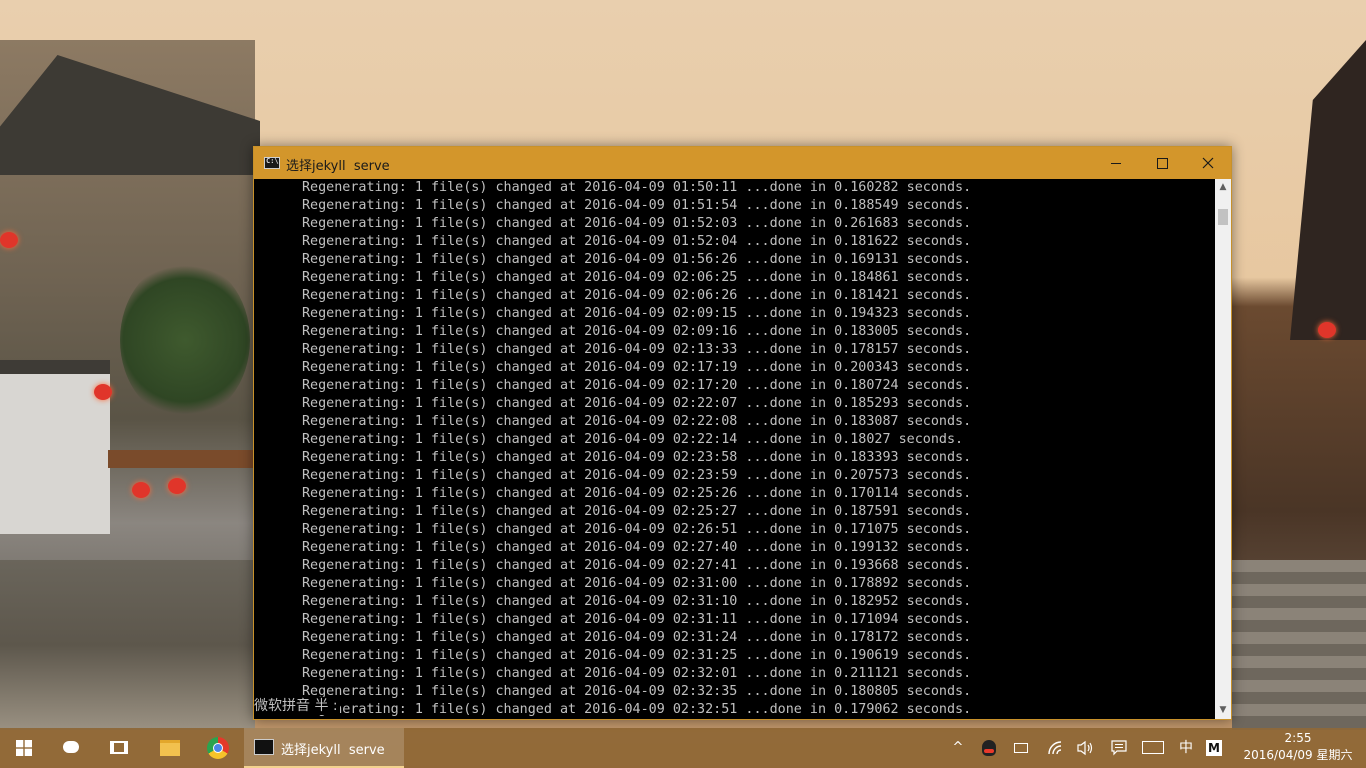 This screenshot has width=1366, height=768. I want to click on scroll-down-arrow-icon: ▼, so click(1223, 710).